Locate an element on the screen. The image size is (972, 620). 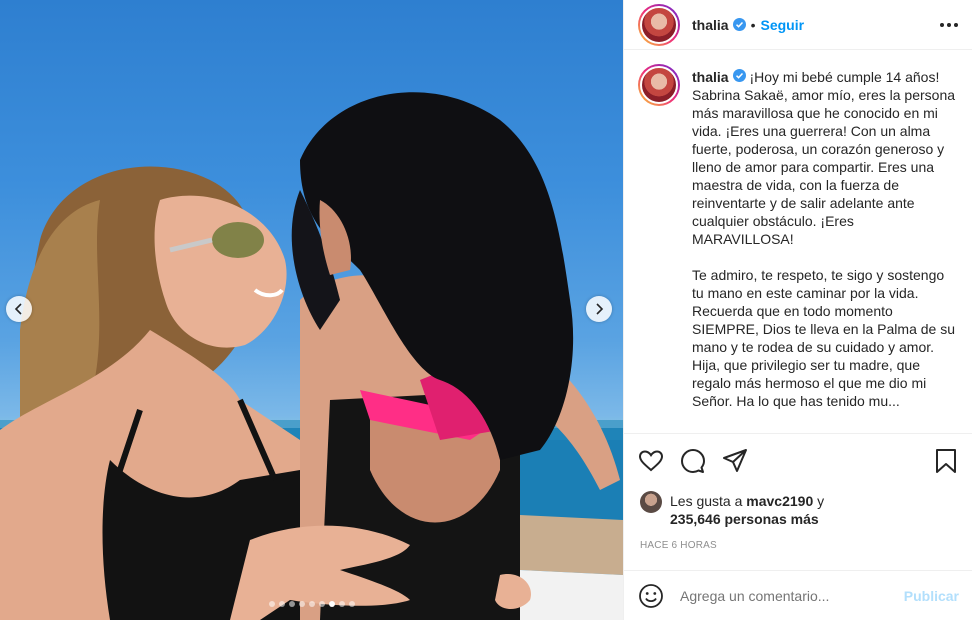
chevron-left-icon is located at coordinates (18, 309).